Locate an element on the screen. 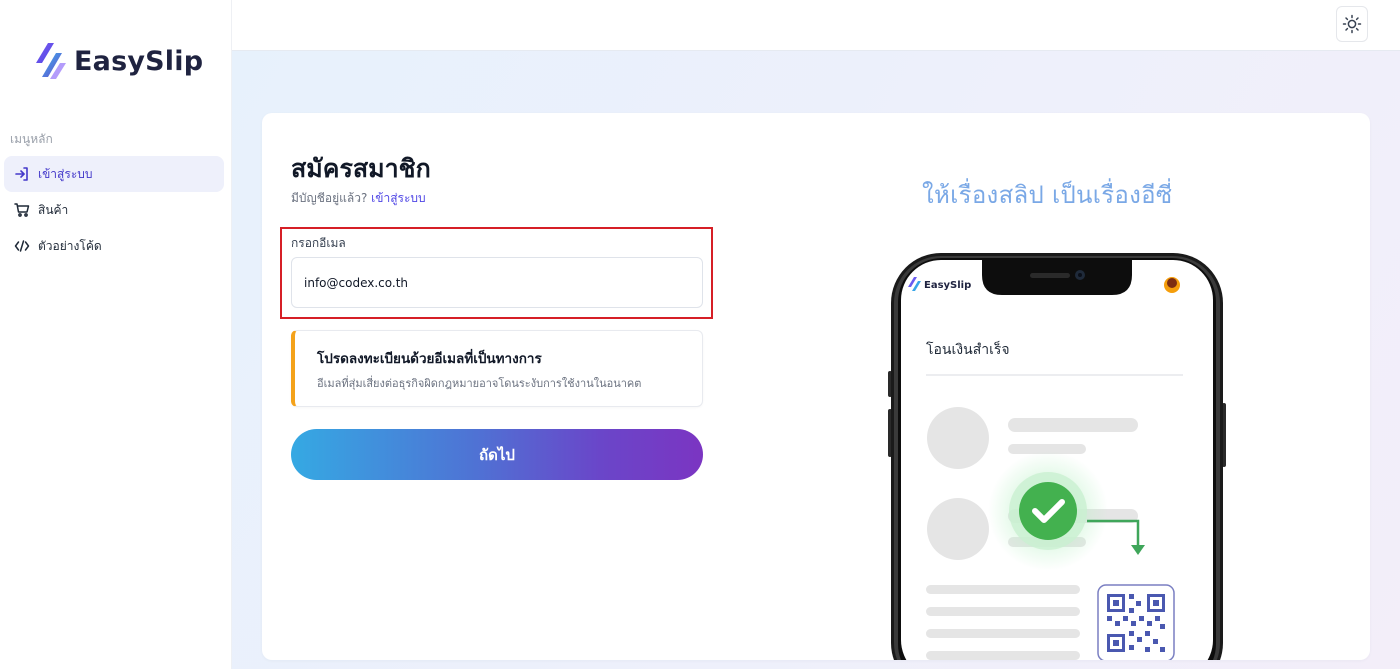 This screenshot has width=1400, height=669. sidebar-item-label: เข้าสู่ระบบ is located at coordinates (65, 173).